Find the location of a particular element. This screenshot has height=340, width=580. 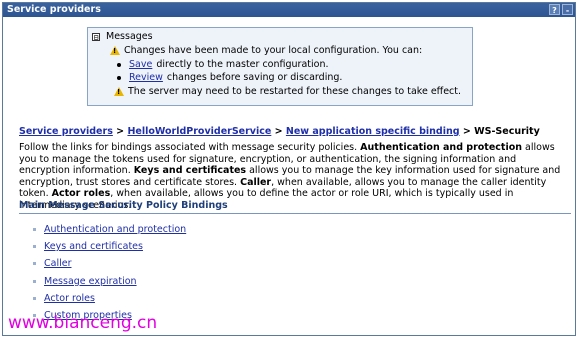

message-expiration-link: Message expiration is located at coordinates (90, 281).